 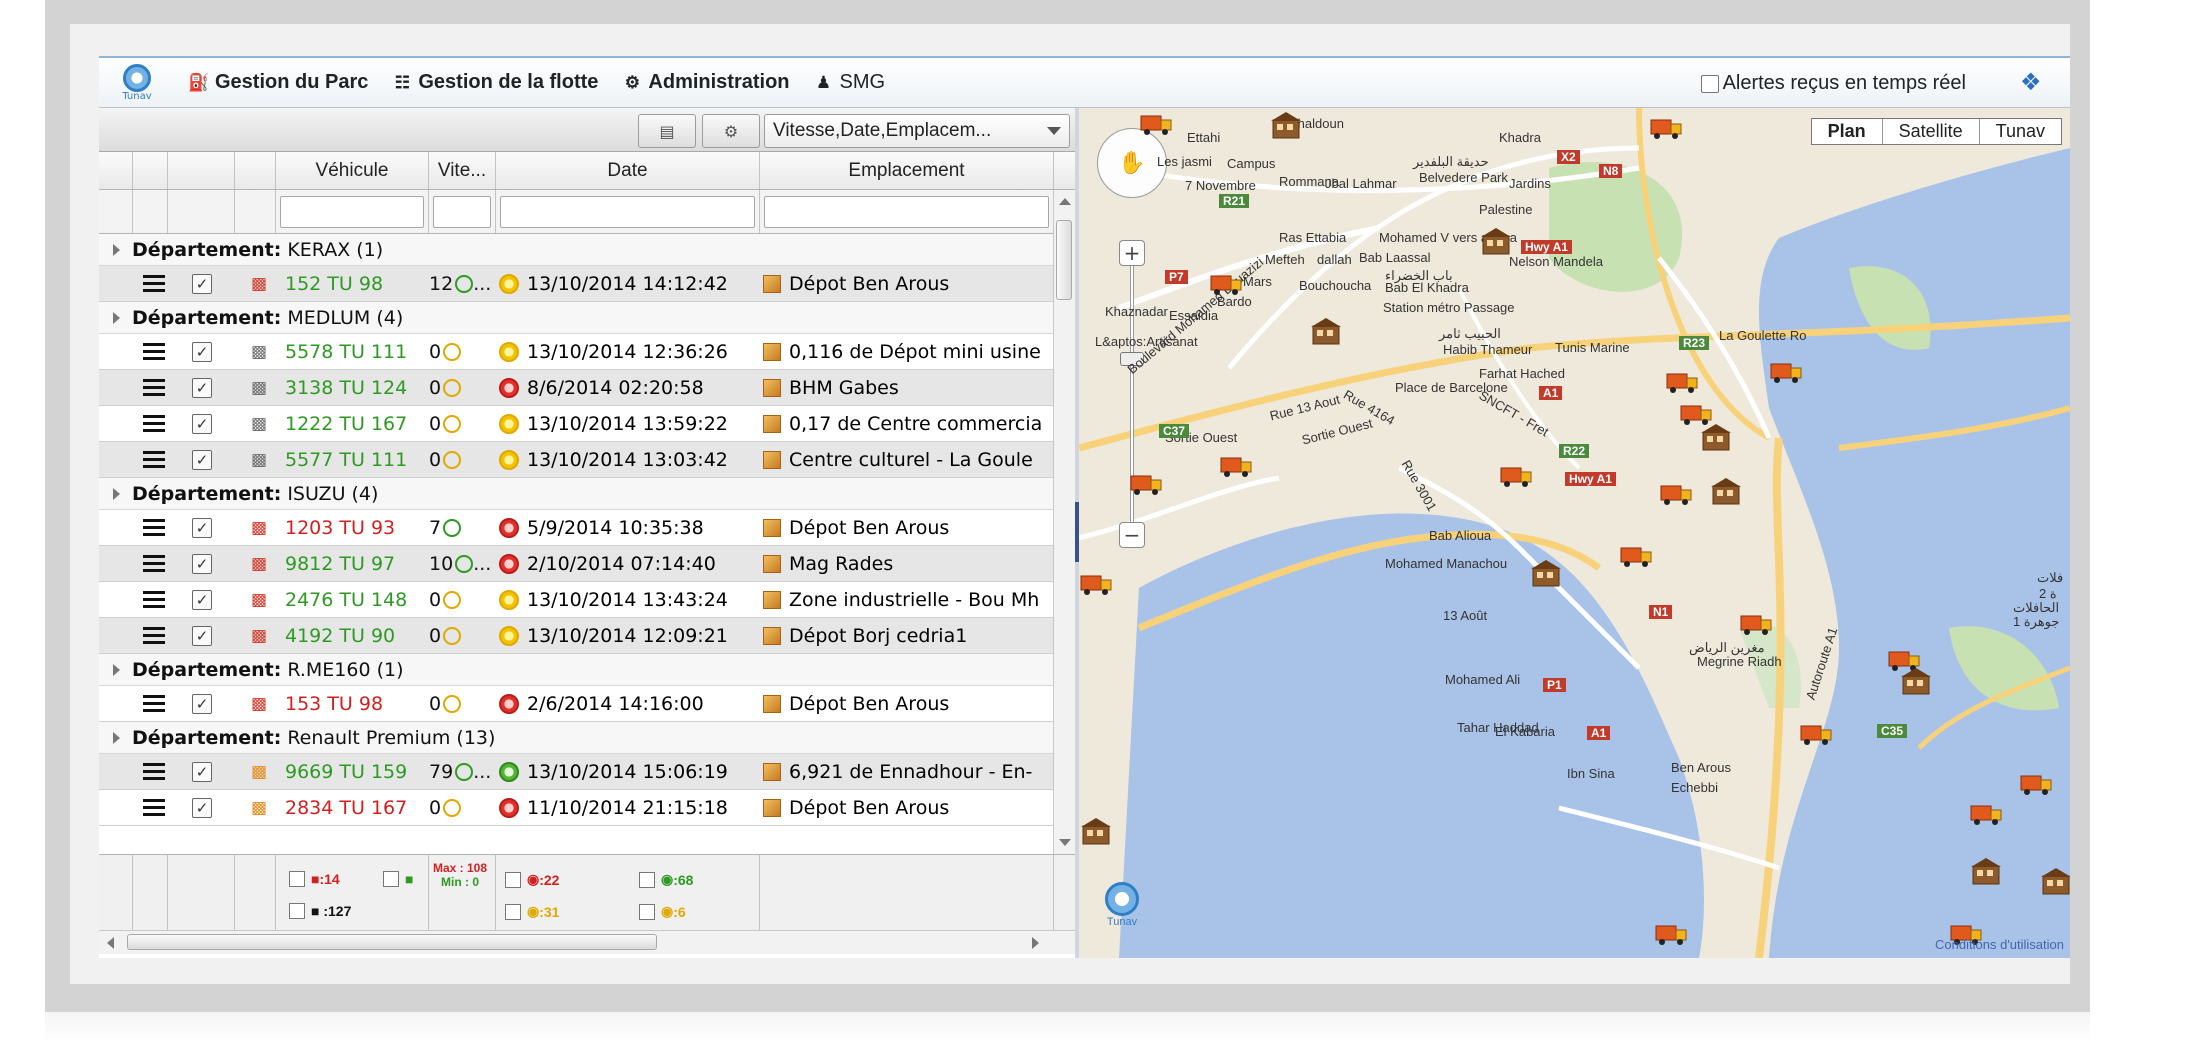 I want to click on menu-user: ♟ SMG, so click(x=849, y=82).